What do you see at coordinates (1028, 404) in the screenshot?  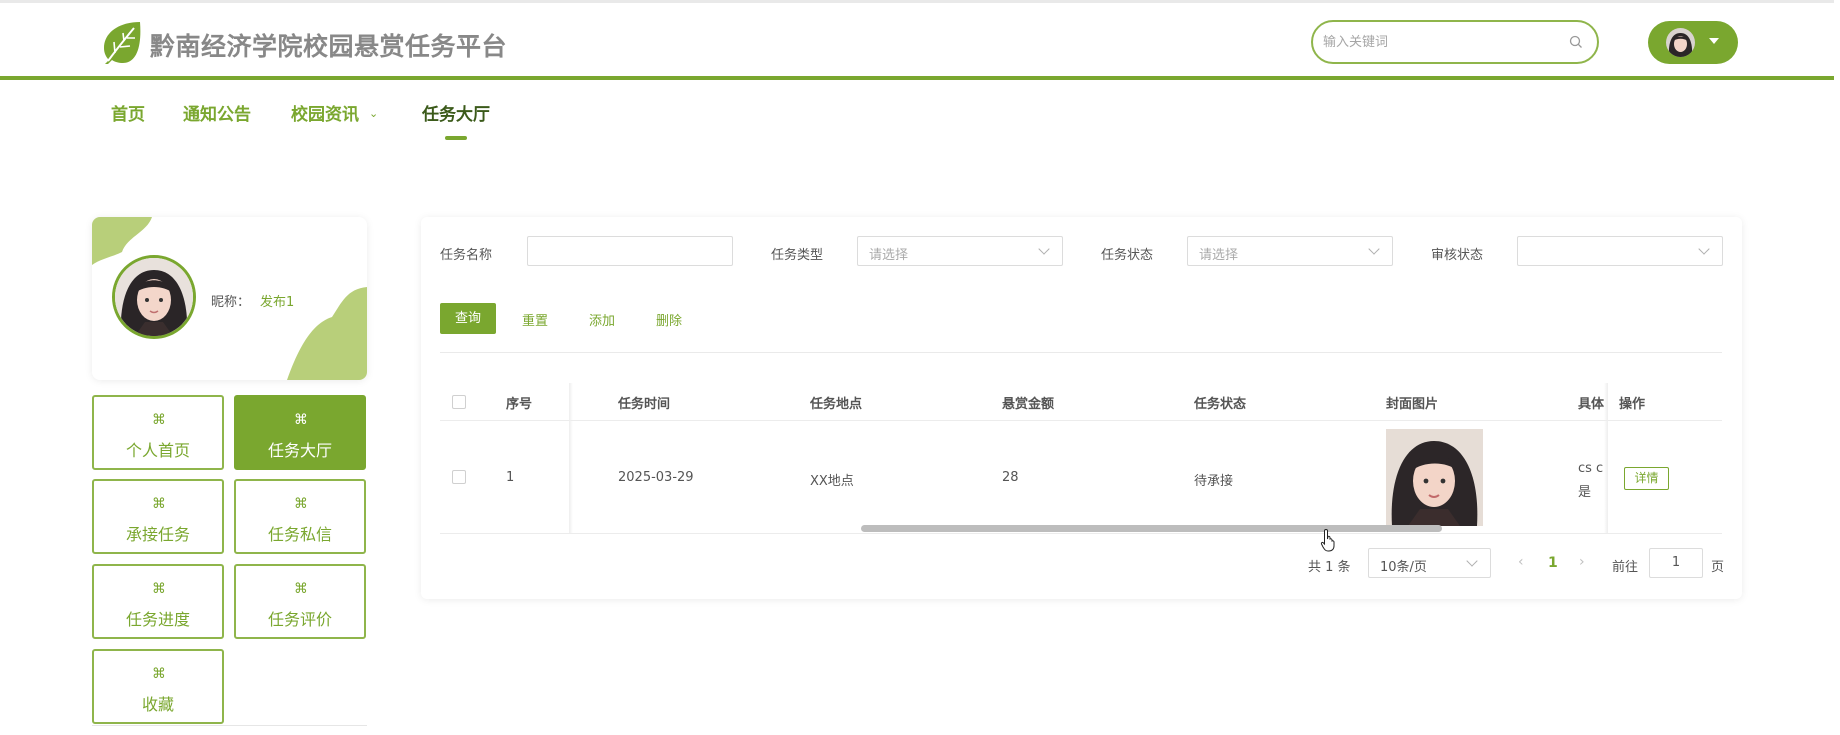 I see `column-header: 悬赏金额` at bounding box center [1028, 404].